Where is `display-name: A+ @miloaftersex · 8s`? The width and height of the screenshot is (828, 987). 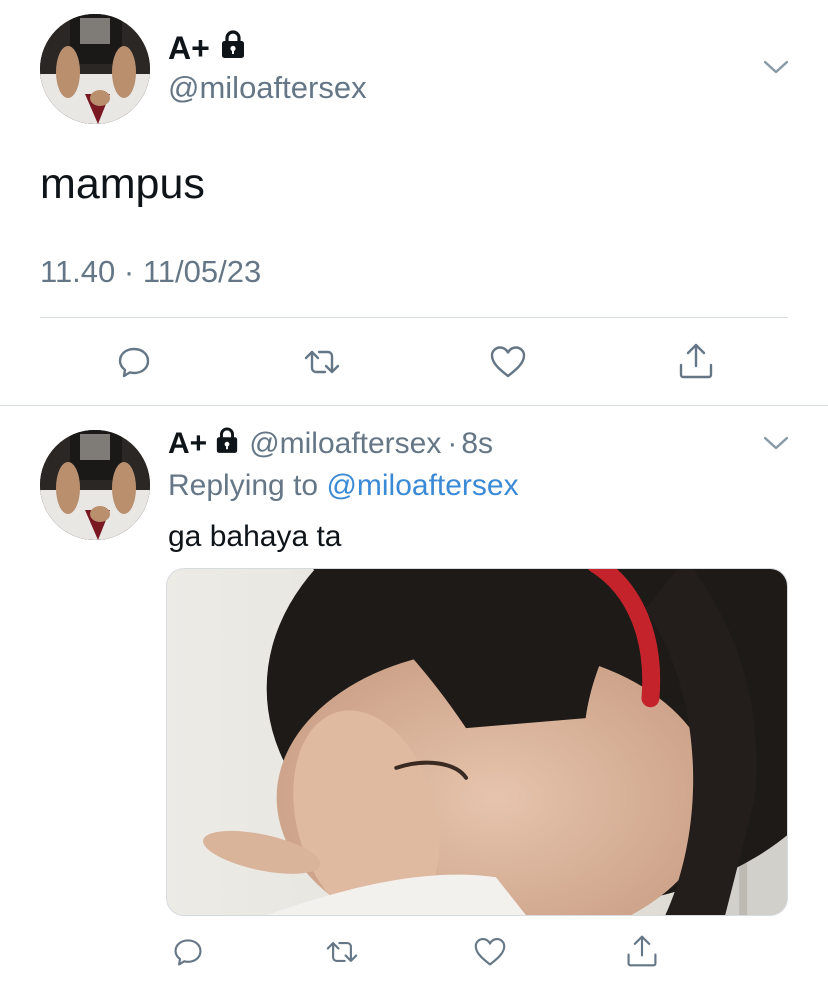 display-name: A+ @miloaftersex · 8s is located at coordinates (330, 444).